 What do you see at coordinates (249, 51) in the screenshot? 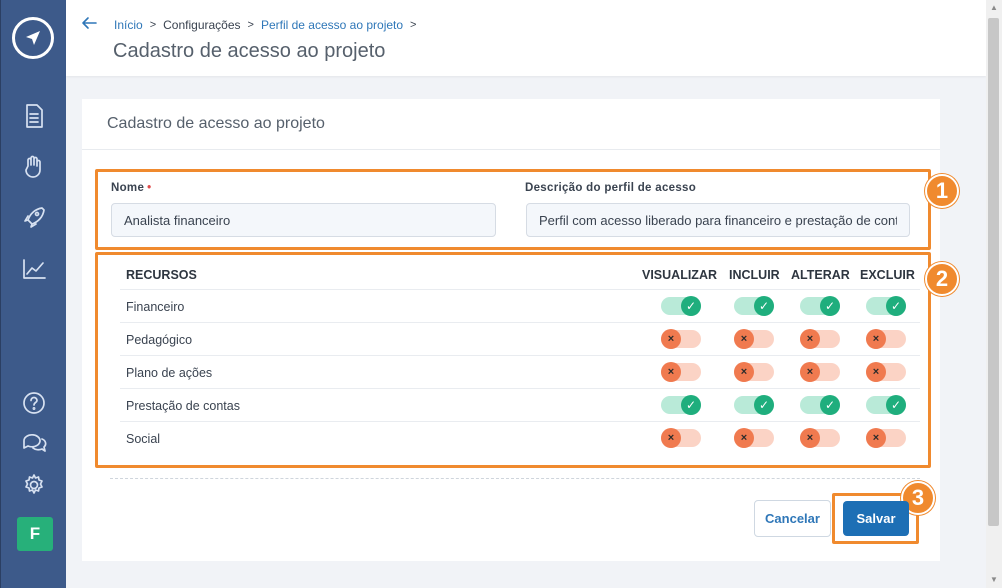
I see `page-title: Cadastro de acesso ao projeto` at bounding box center [249, 51].